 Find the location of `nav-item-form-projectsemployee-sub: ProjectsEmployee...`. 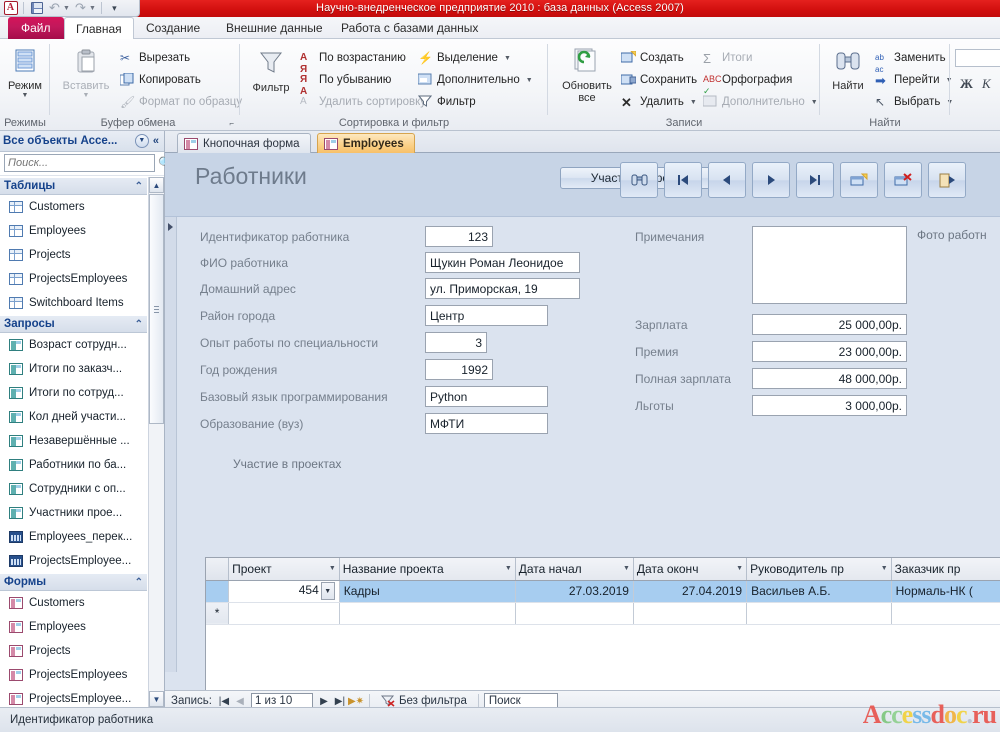

nav-item-form-projectsemployee-sub: ProjectsEmployee... is located at coordinates (73, 697).